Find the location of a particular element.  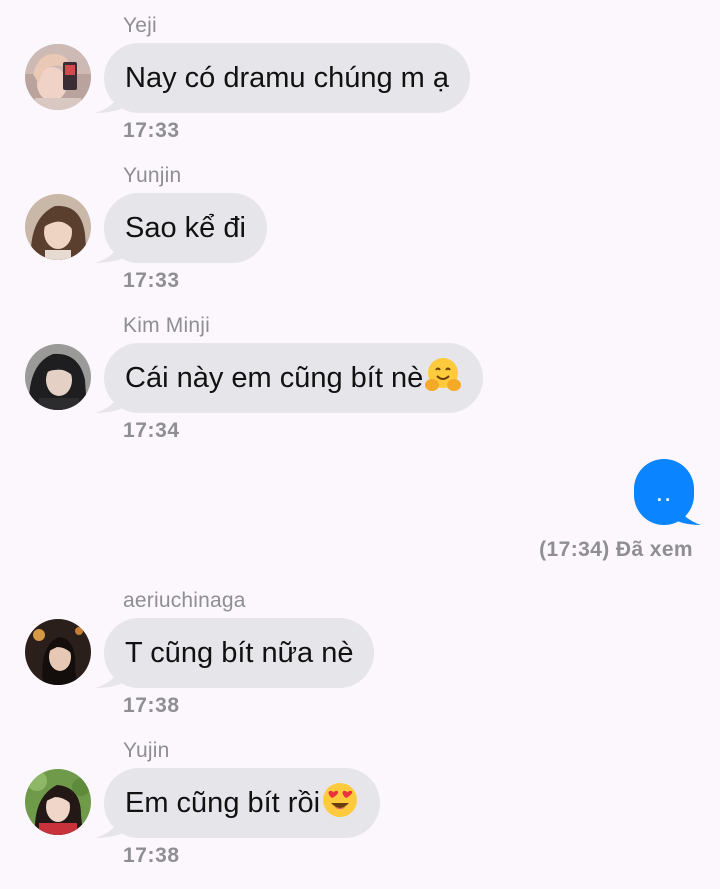

outgoing-message-bubble: .. is located at coordinates (667, 492).